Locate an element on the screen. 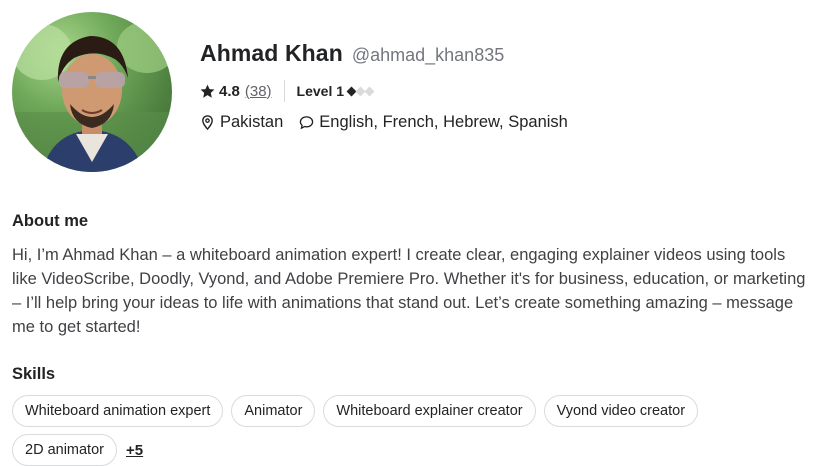 Image resolution: width=818 pixels, height=466 pixels. seller-handle: @ahmad_khan835 is located at coordinates (428, 55).